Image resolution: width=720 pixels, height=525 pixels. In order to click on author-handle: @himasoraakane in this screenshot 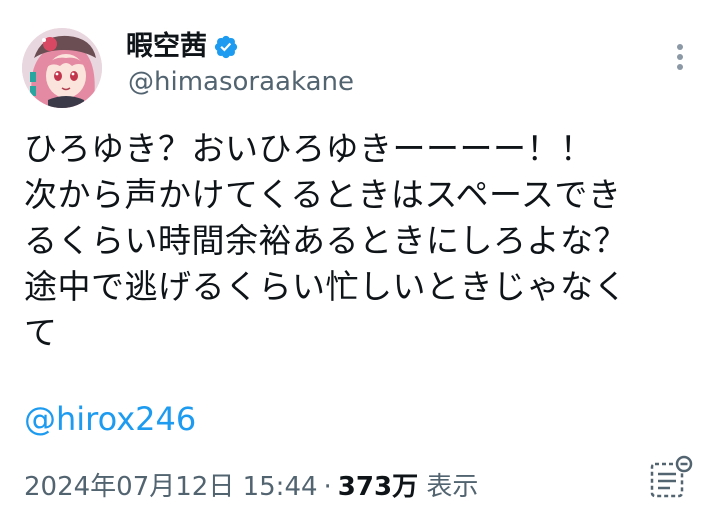, I will do `click(241, 82)`.